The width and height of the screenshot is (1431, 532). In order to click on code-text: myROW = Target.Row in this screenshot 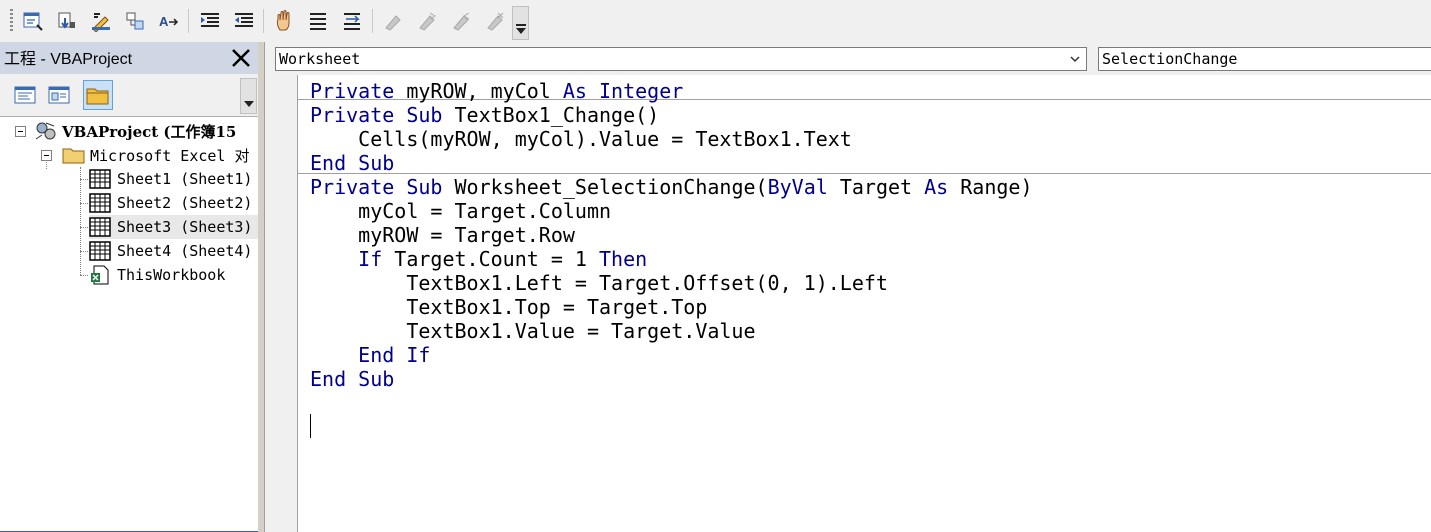, I will do `click(442, 235)`.